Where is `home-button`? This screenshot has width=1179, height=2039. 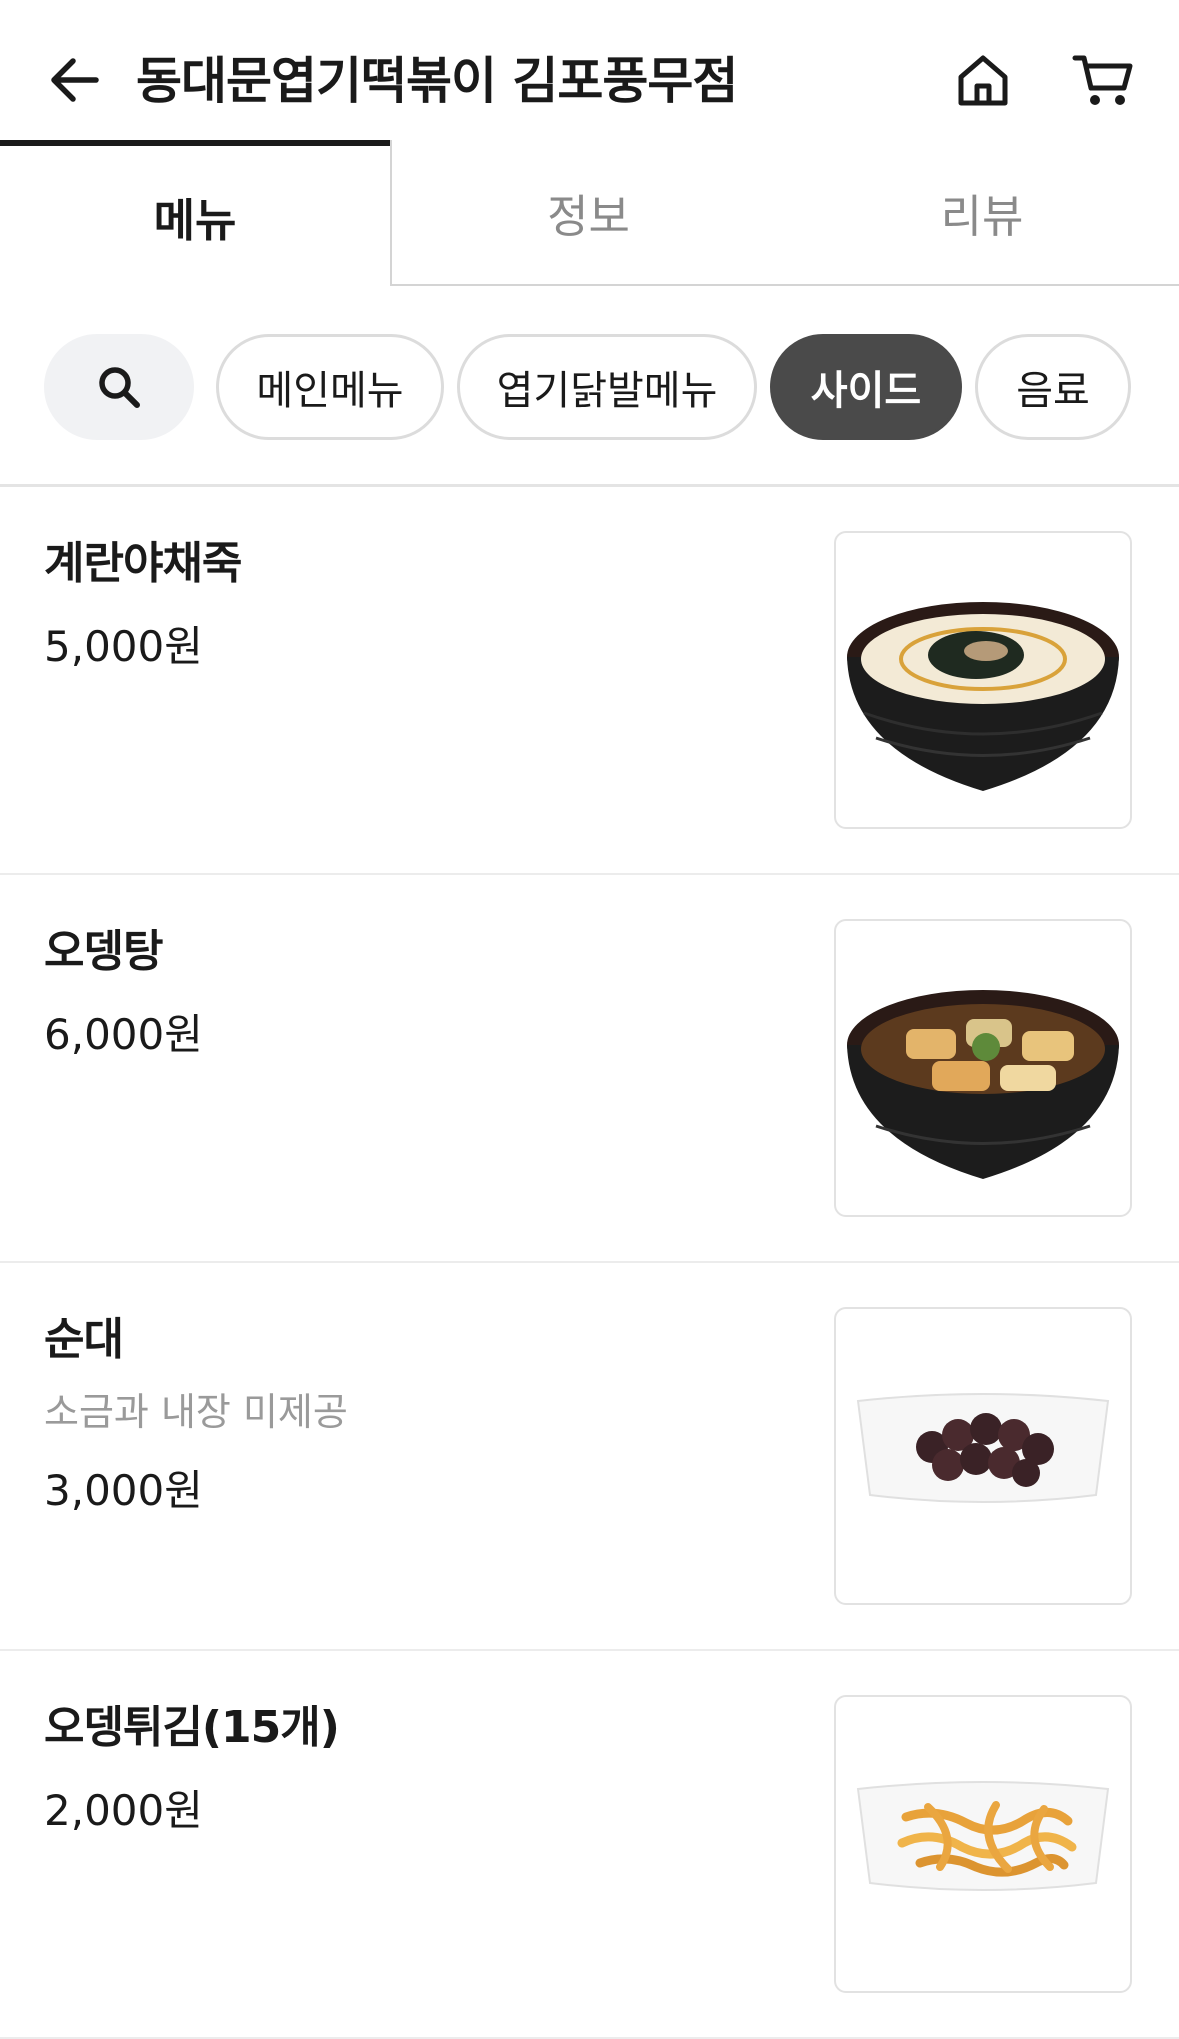 home-button is located at coordinates (983, 81).